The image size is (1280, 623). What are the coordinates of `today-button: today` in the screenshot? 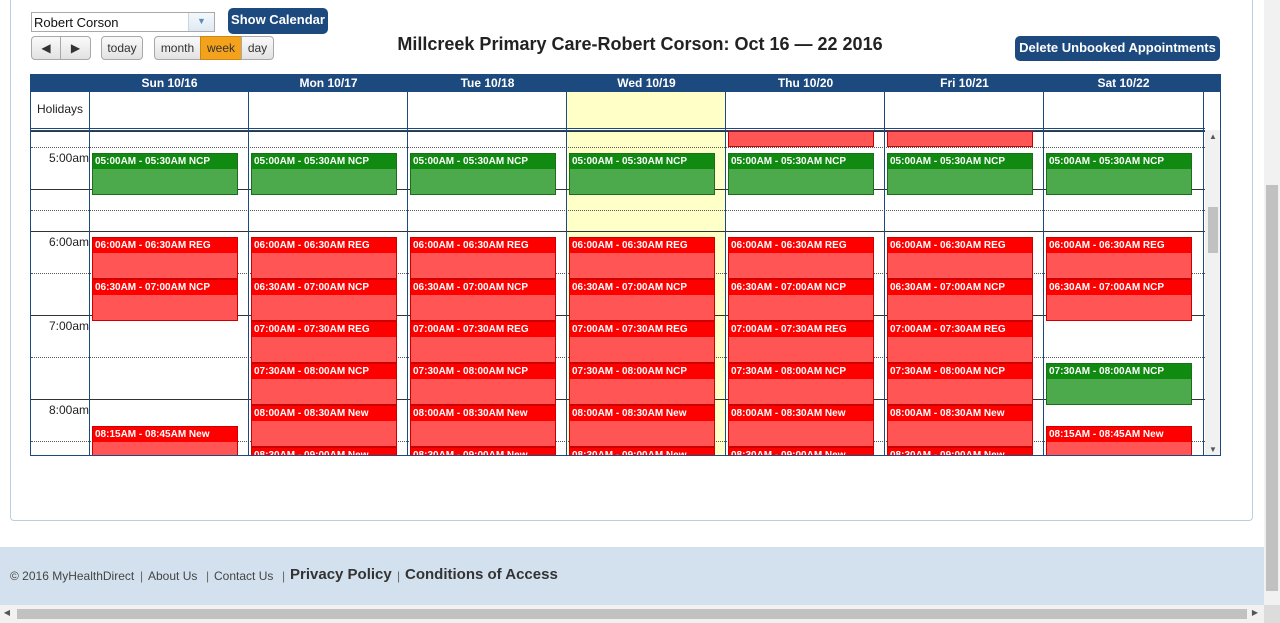 It's located at (122, 48).